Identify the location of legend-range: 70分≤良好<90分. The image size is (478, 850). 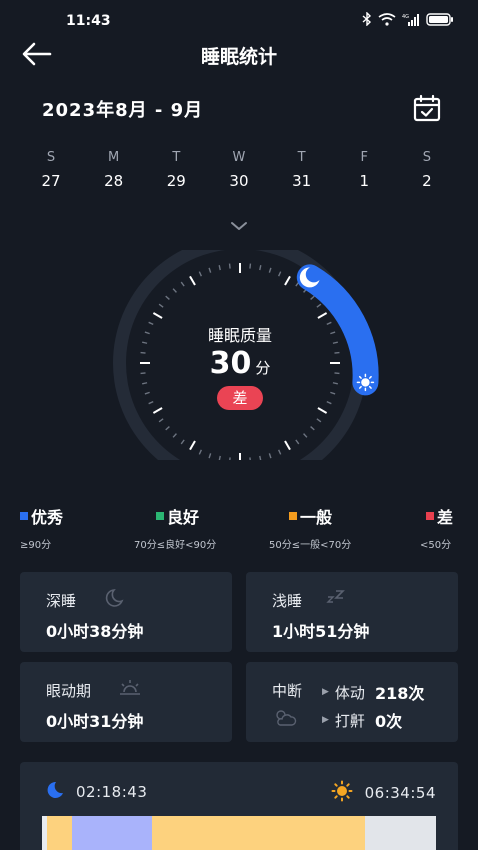
(175, 545).